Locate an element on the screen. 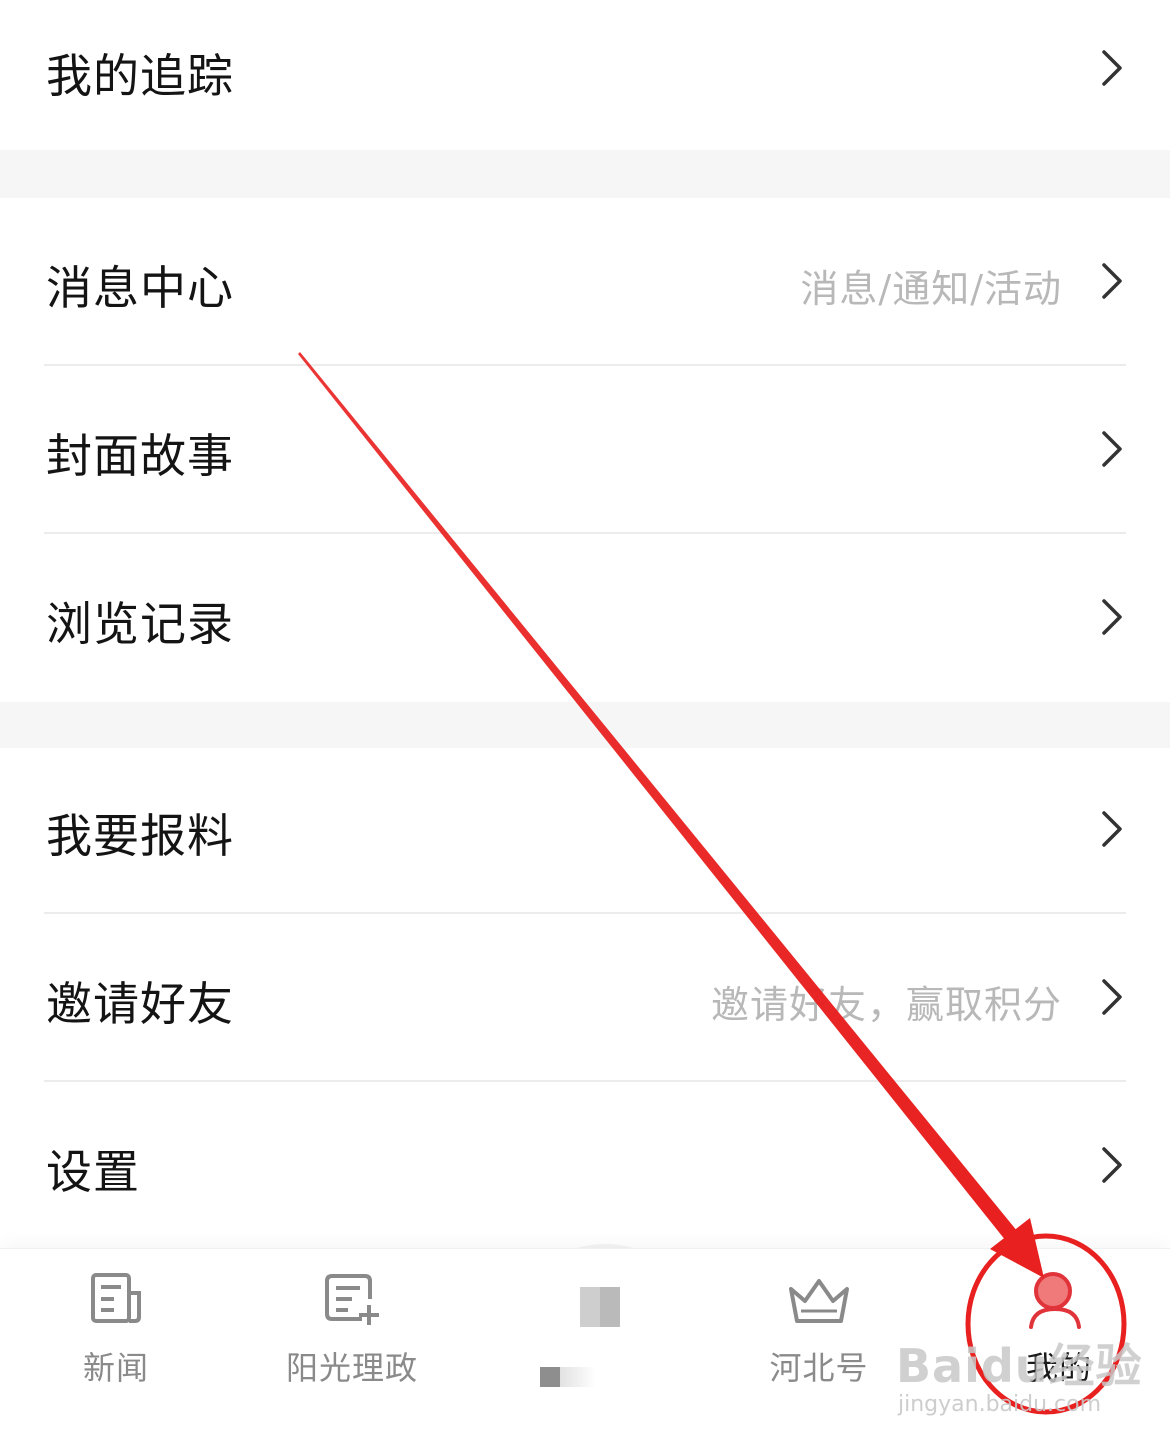 The image size is (1170, 1447). center-indicator-fade is located at coordinates (578, 1377).